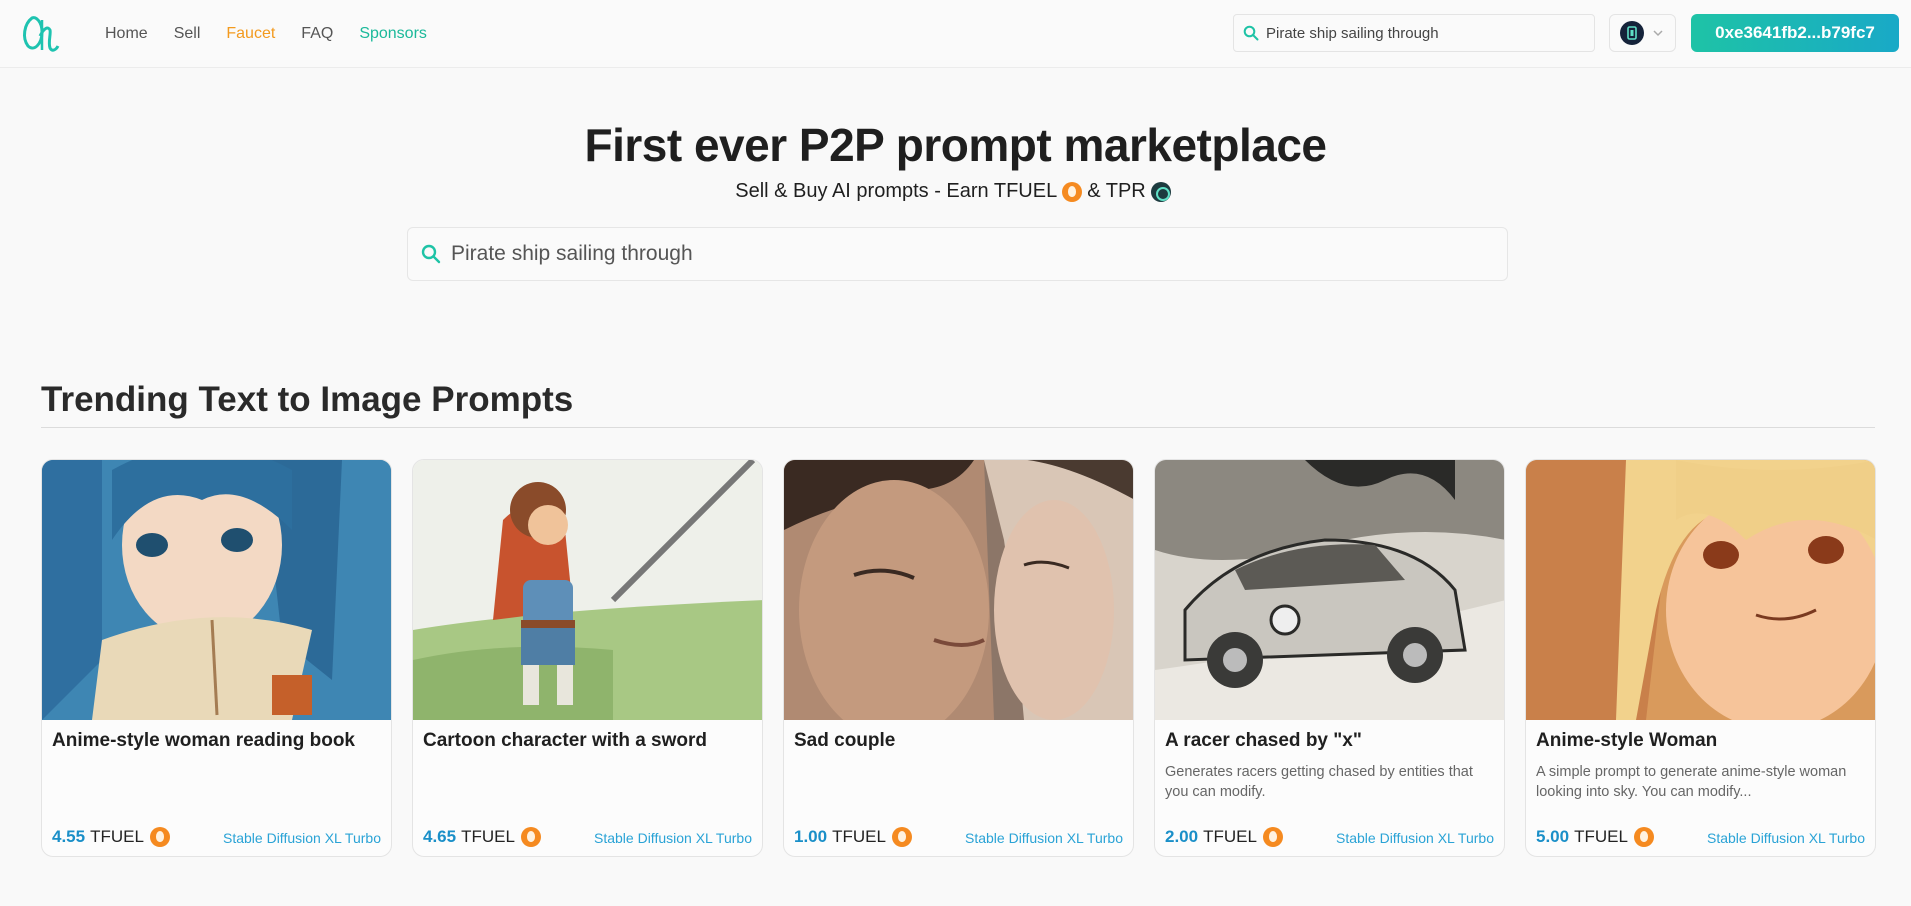 The height and width of the screenshot is (906, 1911). Describe the element at coordinates (1627, 740) in the screenshot. I see `card-title: Anime-style Woman` at that location.